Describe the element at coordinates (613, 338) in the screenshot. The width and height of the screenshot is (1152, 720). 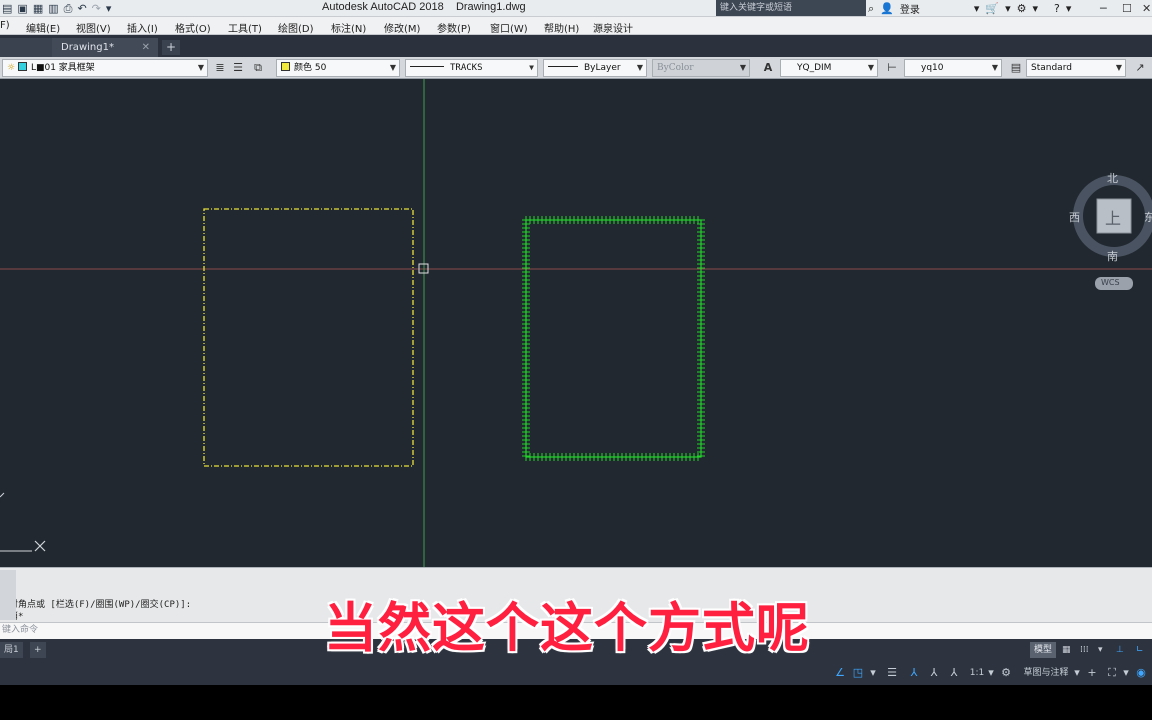
I see `green-rectangle` at that location.